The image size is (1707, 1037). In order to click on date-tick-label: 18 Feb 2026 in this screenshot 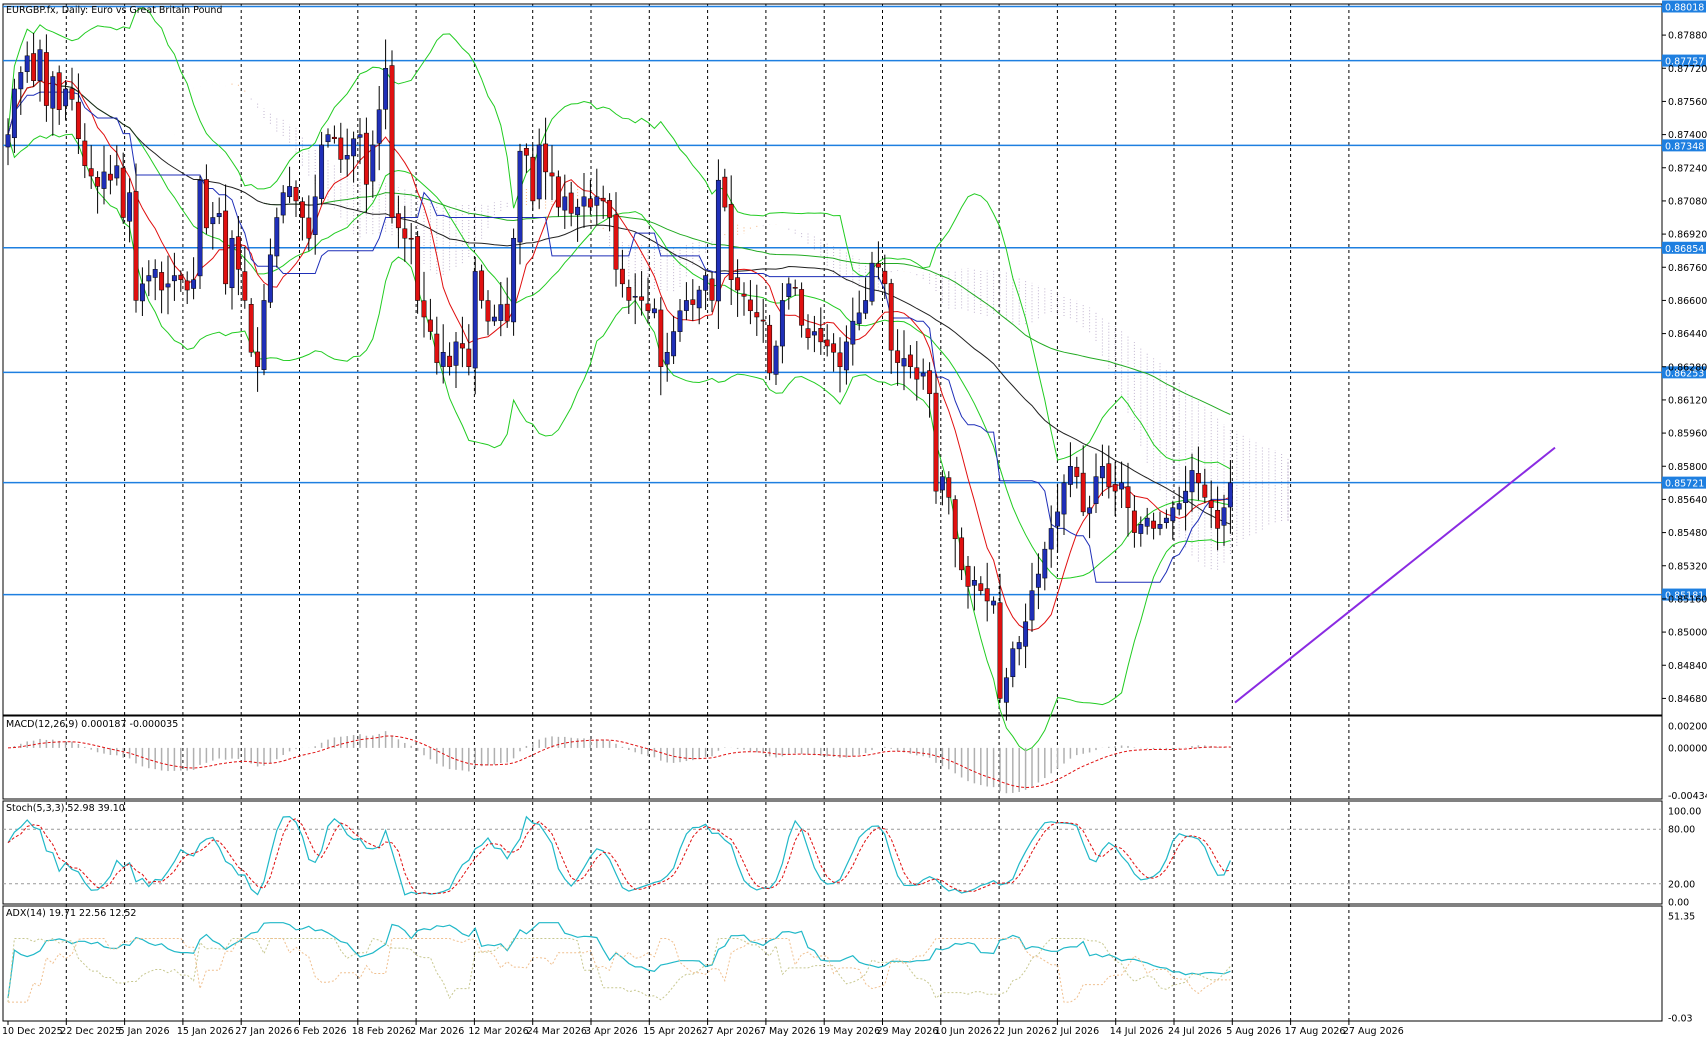, I will do `click(381, 1031)`.